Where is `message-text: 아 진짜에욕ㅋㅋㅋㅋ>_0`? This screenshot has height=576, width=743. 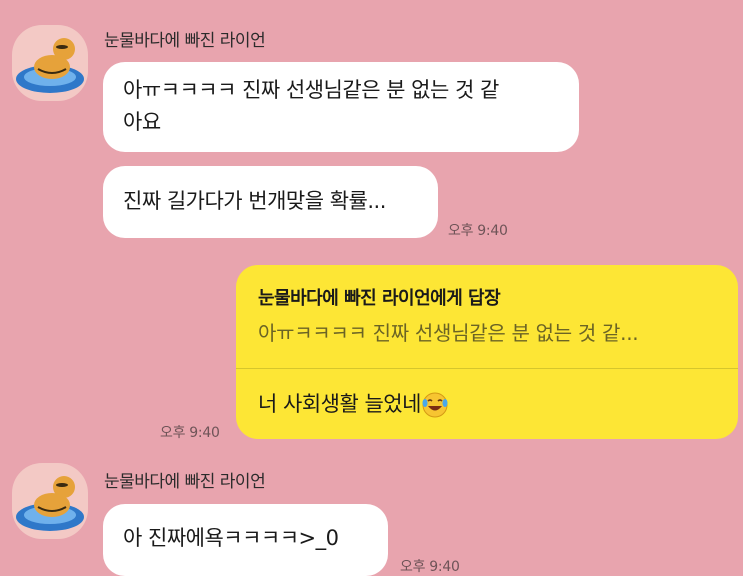
message-text: 아 진짜에욕ㅋㅋㅋㅋ>_0 is located at coordinates (231, 538).